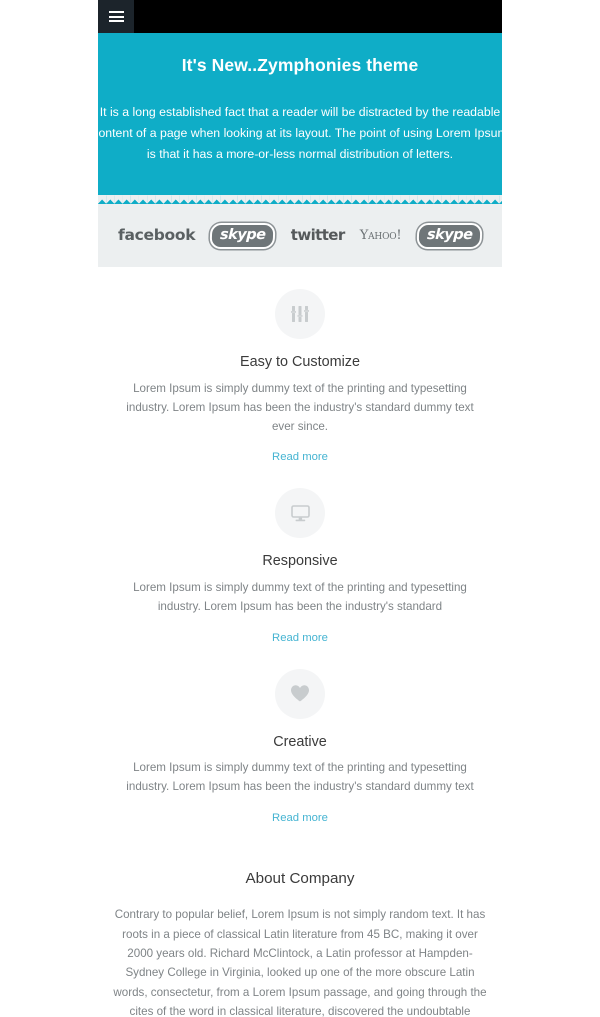 Image resolution: width=600 pixels, height=1017 pixels. Describe the element at coordinates (243, 236) in the screenshot. I see `skype-logo: skype` at that location.